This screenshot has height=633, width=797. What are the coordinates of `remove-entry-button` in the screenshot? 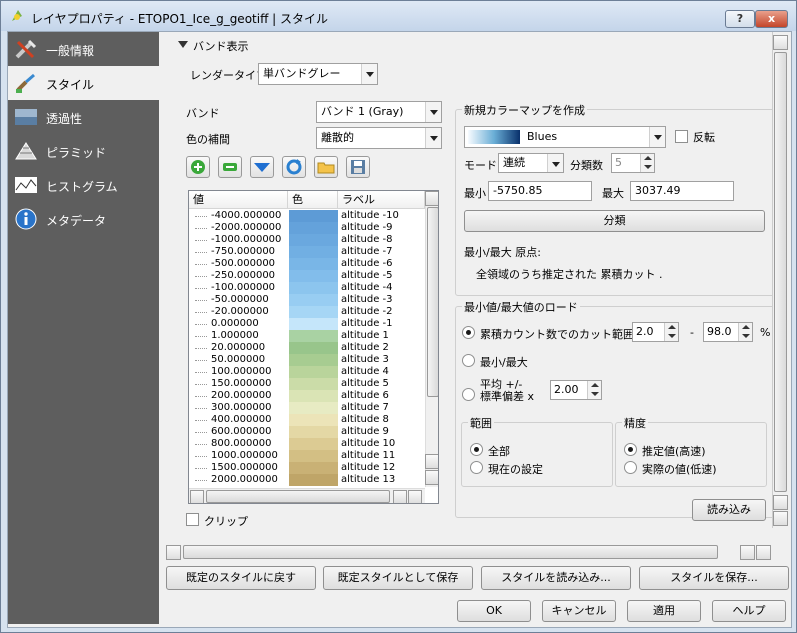 It's located at (230, 167).